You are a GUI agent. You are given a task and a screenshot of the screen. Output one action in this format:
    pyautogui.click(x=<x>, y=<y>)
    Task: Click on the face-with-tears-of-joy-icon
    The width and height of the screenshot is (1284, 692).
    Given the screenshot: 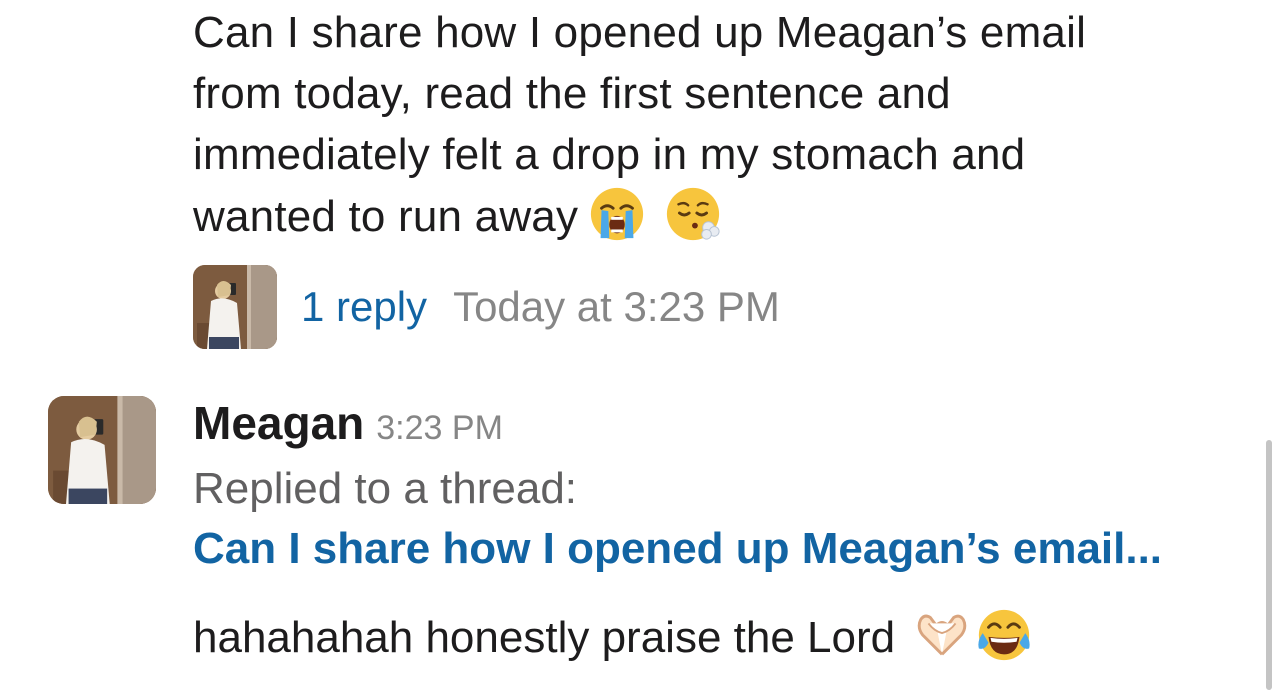 What is the action you would take?
    pyautogui.click(x=1004, y=635)
    